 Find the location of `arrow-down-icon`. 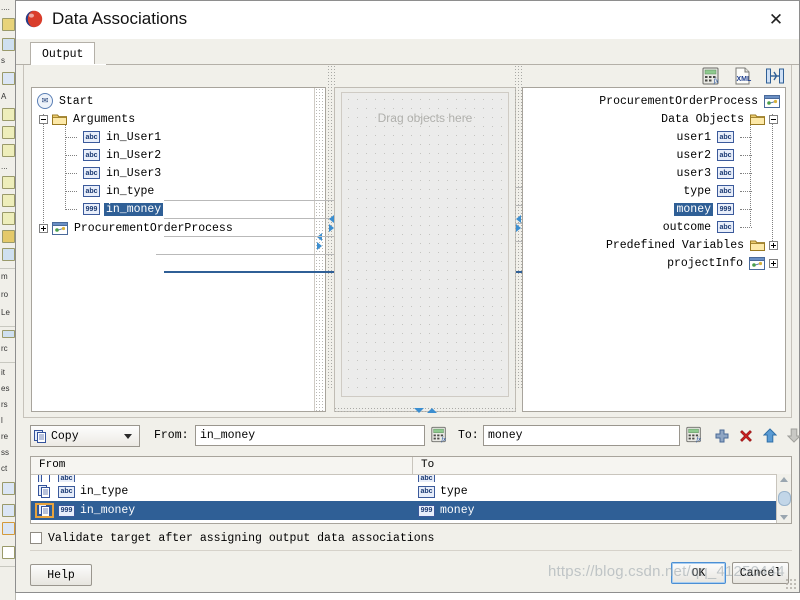

arrow-down-icon is located at coordinates (793, 435).